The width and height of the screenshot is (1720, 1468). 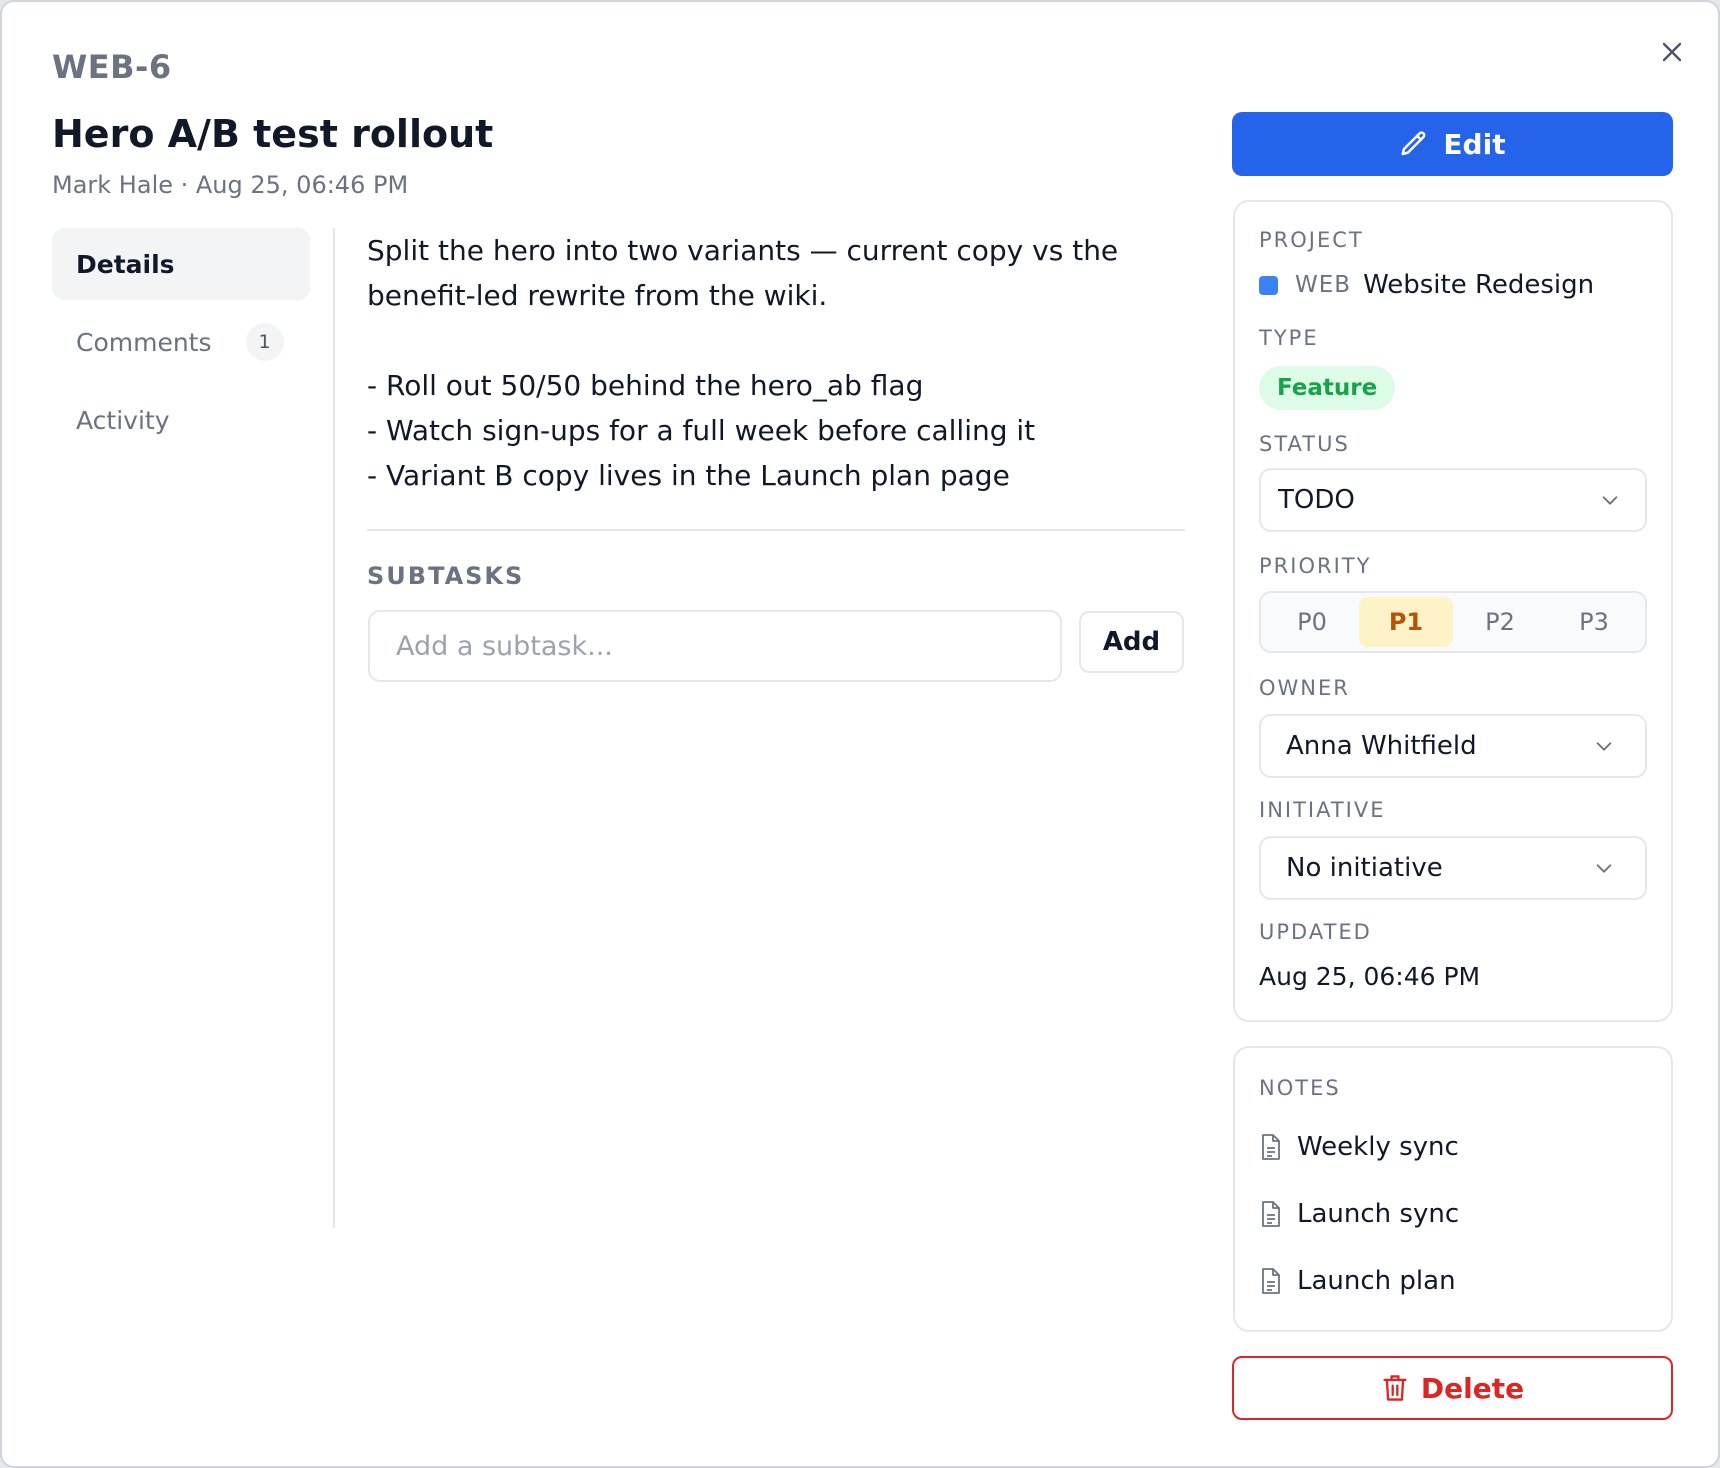 I want to click on delete-button-label: Delete, so click(x=1472, y=1388).